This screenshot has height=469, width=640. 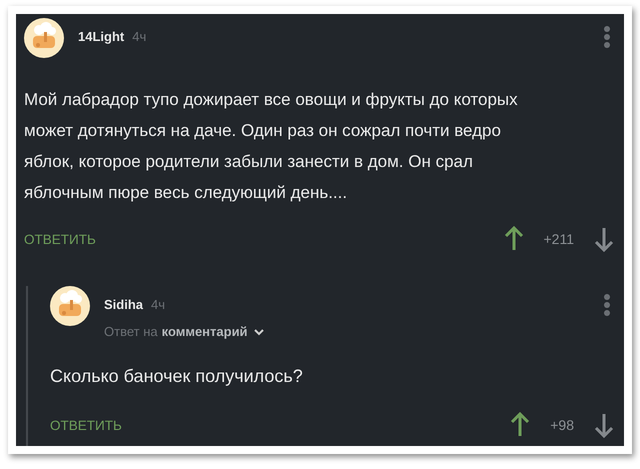 What do you see at coordinates (177, 376) in the screenshot?
I see `comment-text: Сколько баночек получилось?` at bounding box center [177, 376].